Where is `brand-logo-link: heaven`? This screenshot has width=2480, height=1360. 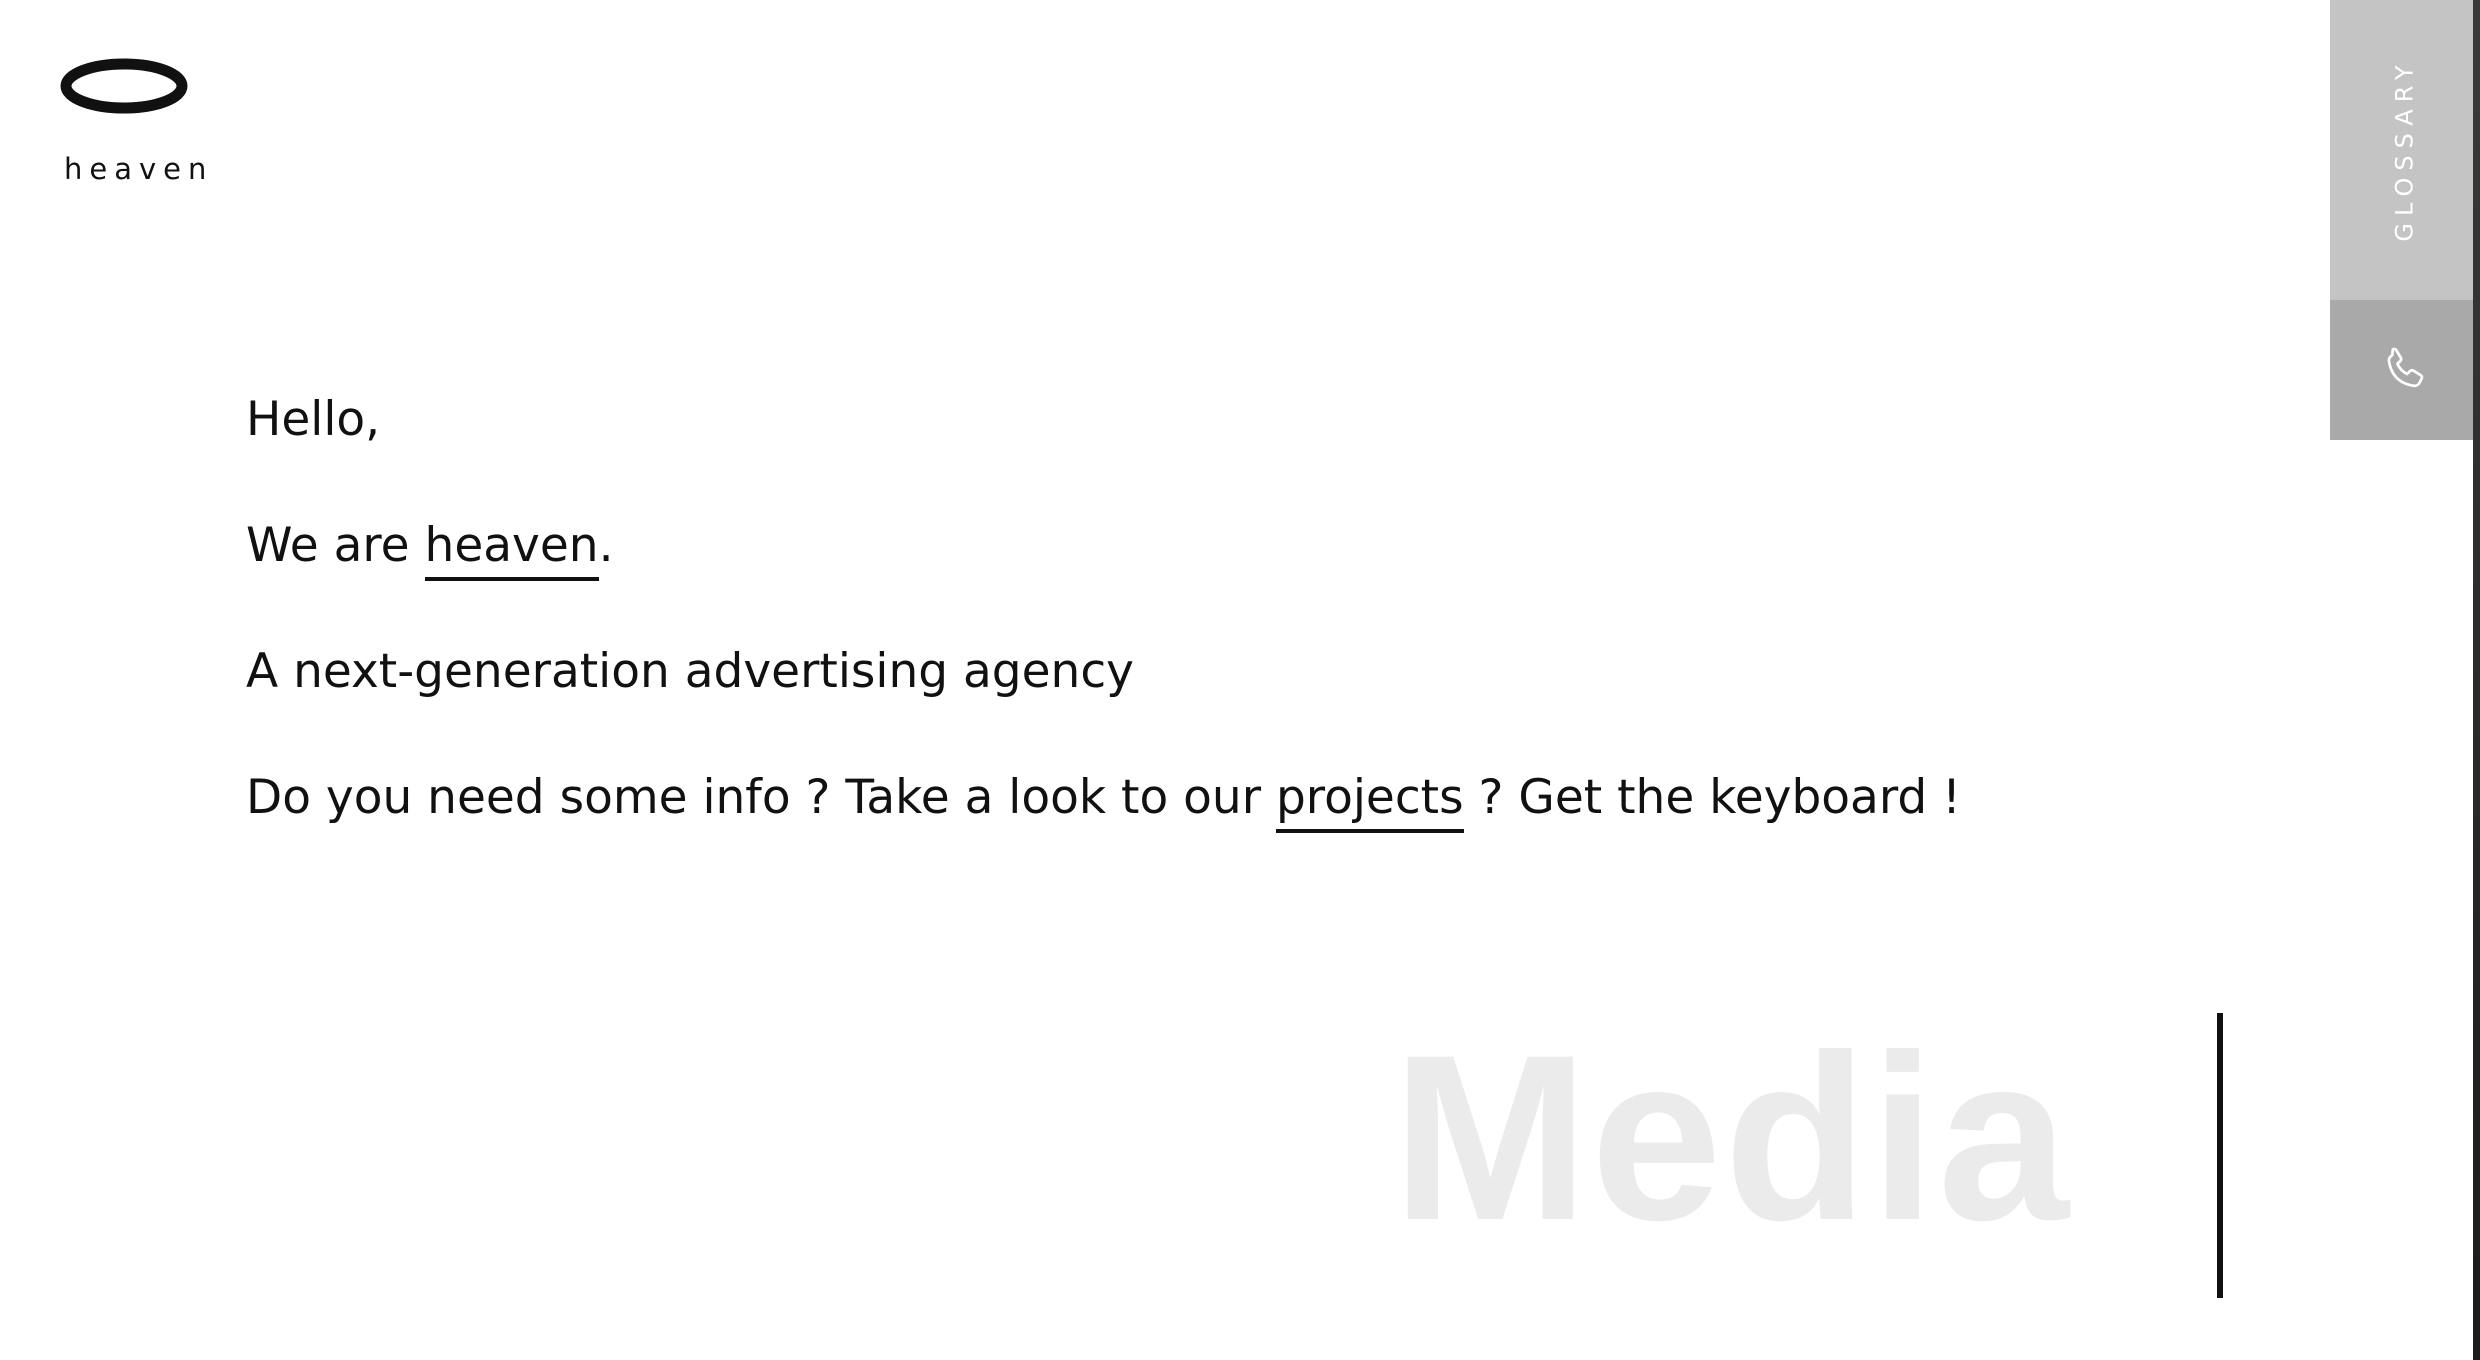
brand-logo-link: heaven is located at coordinates (137, 122).